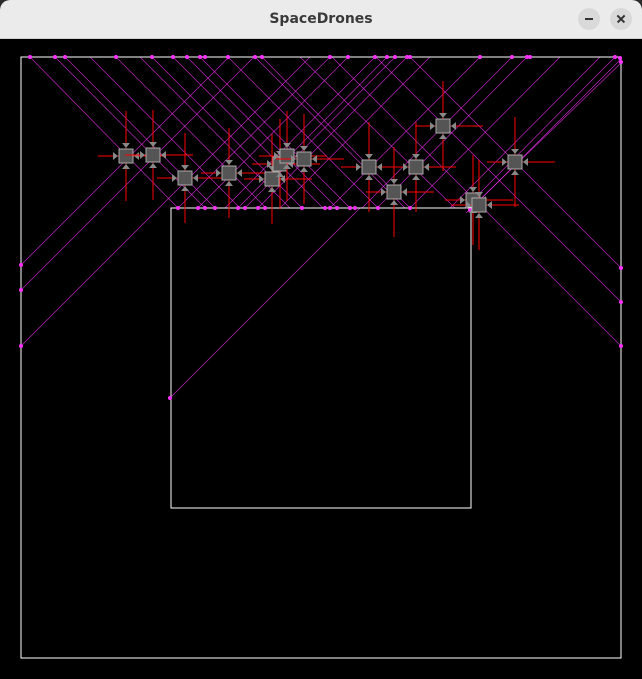 The height and width of the screenshot is (679, 642). Describe the element at coordinates (589, 19) in the screenshot. I see `minimize-button` at that location.